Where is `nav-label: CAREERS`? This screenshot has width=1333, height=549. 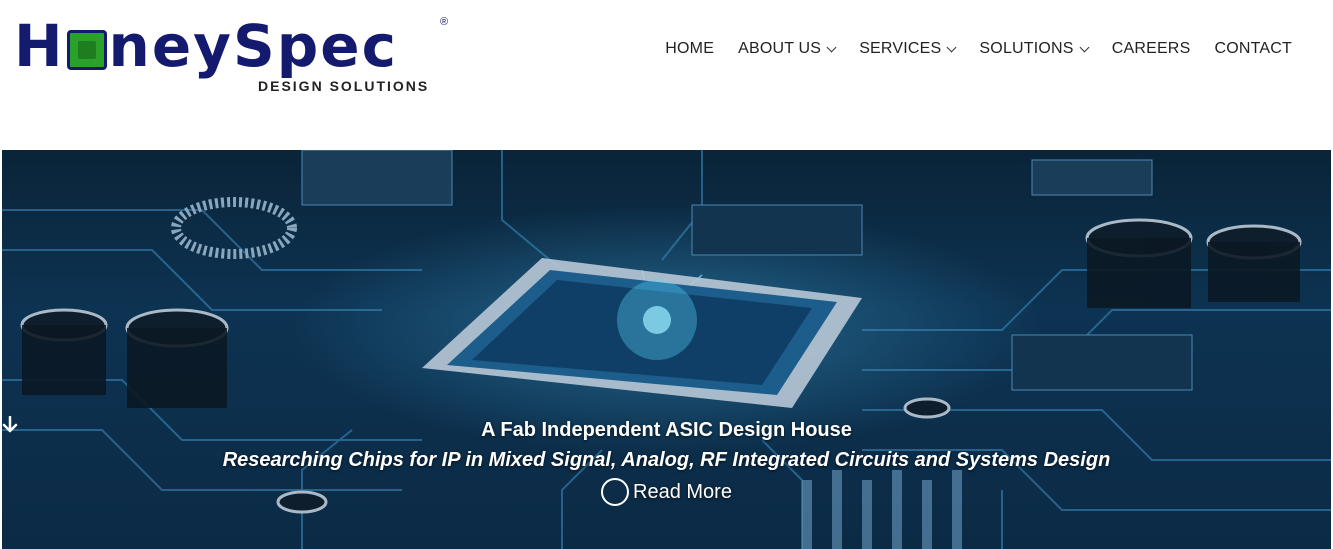 nav-label: CAREERS is located at coordinates (1151, 48).